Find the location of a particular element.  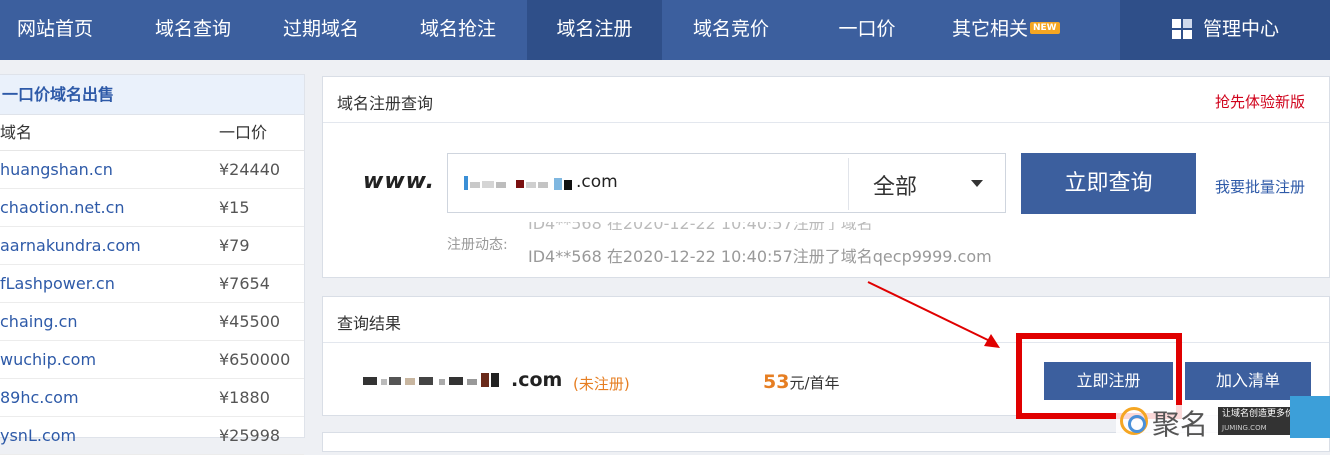

price: ¥650000 is located at coordinates (255, 359).